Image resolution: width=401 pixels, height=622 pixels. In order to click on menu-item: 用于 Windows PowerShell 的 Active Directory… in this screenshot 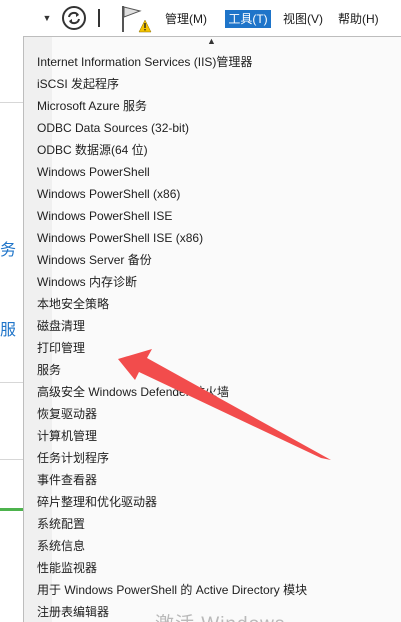, I will do `click(172, 593)`.